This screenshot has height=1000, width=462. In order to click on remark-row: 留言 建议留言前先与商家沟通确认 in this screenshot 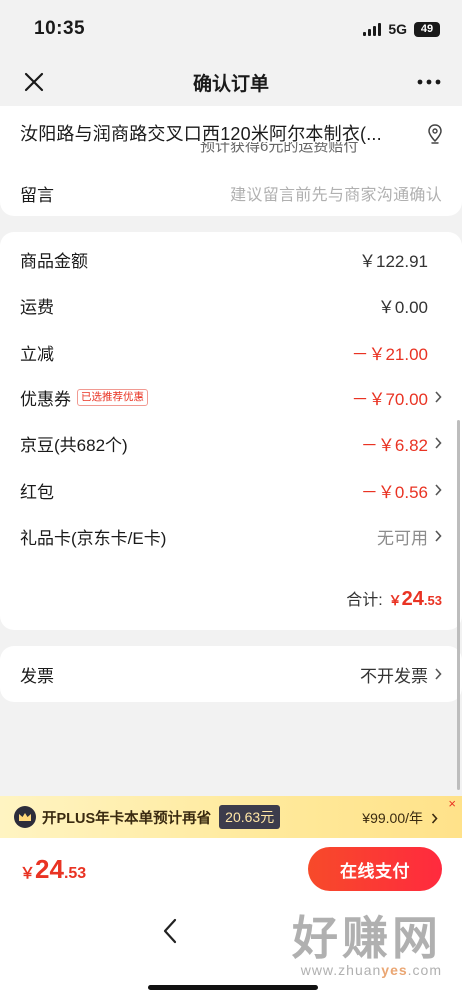, I will do `click(231, 193)`.